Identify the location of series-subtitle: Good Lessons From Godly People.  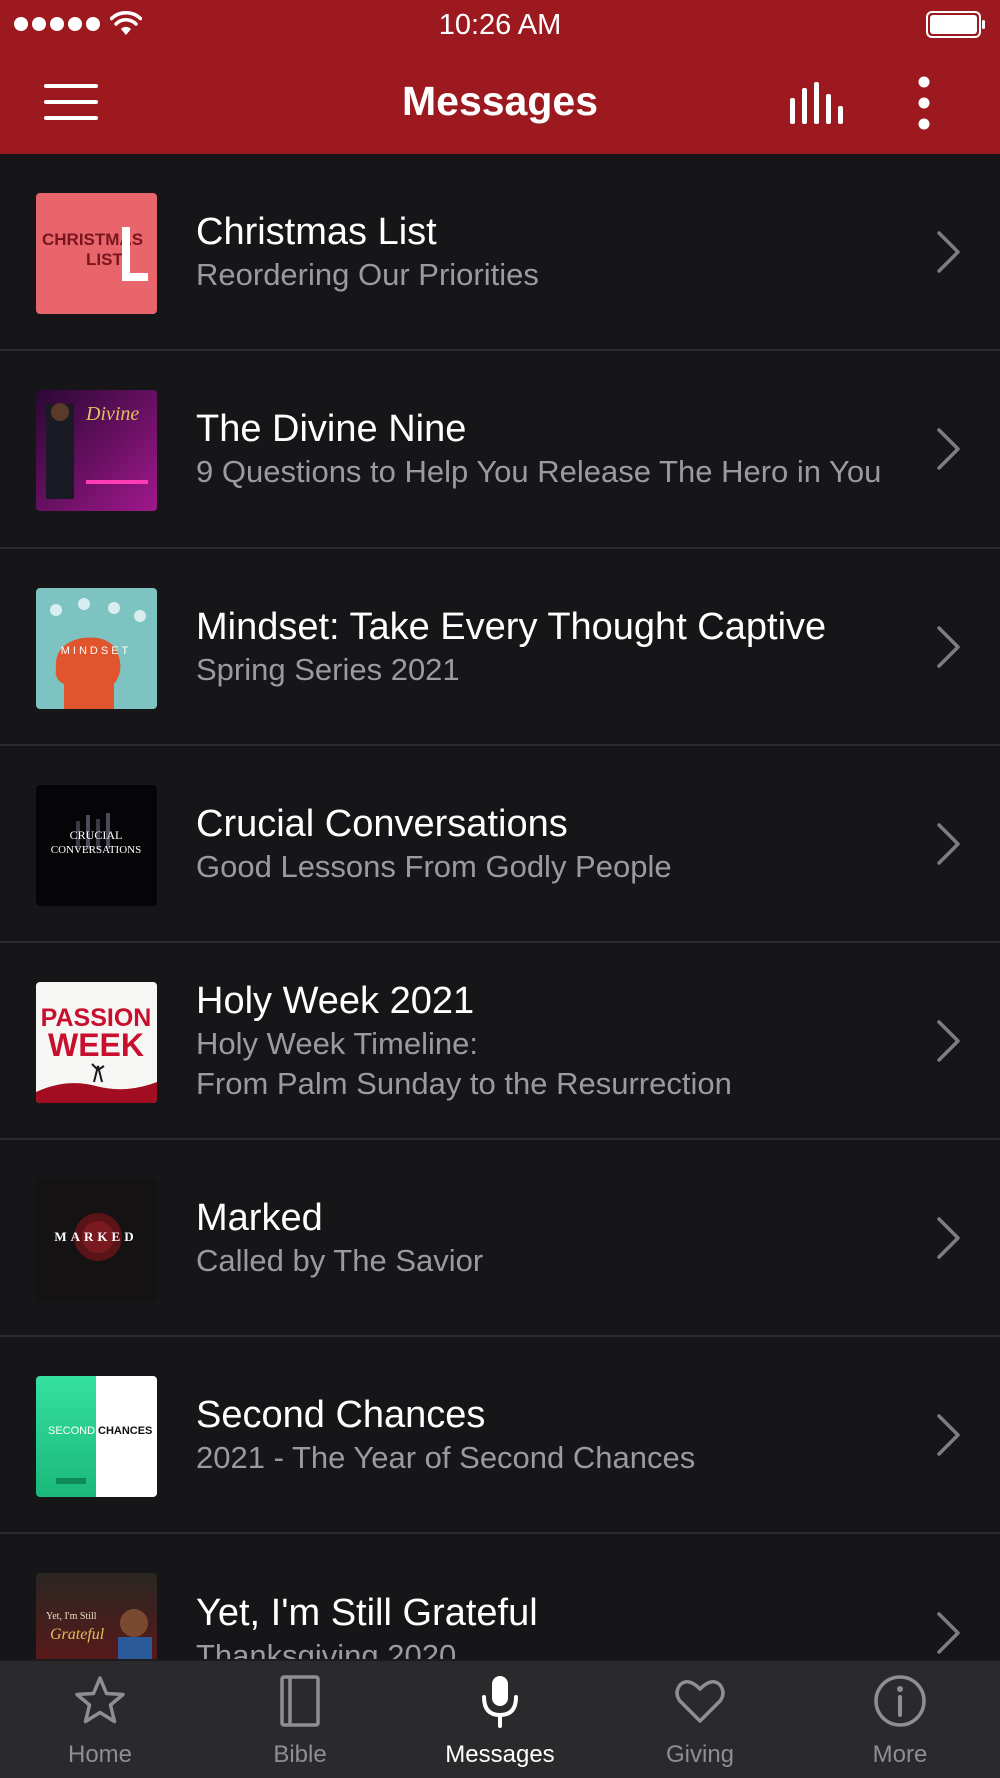
(434, 866).